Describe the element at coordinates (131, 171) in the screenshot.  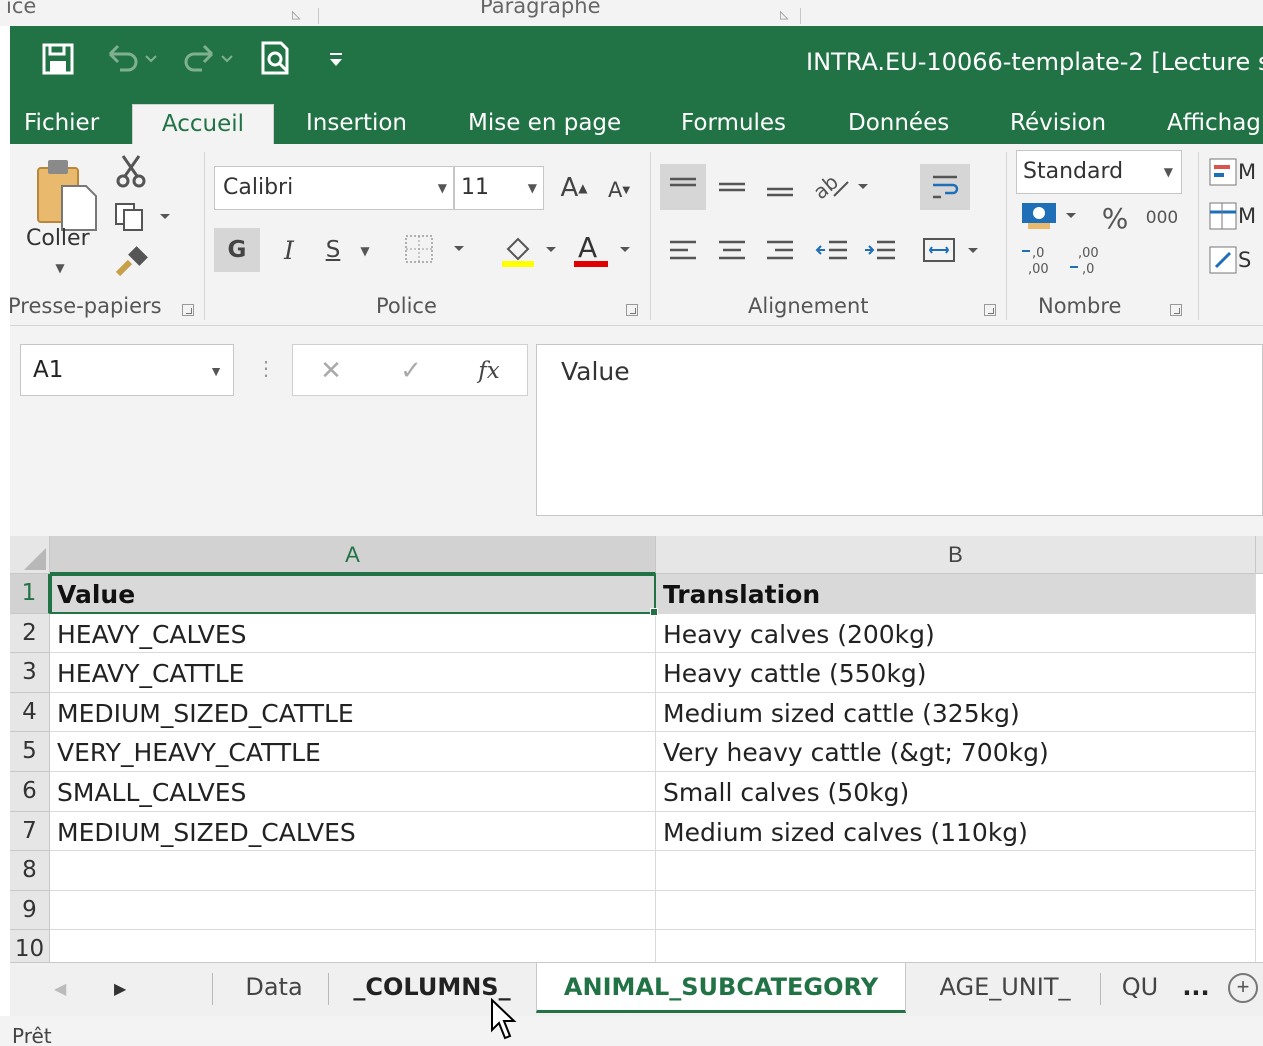
I see `cut-icon` at that location.